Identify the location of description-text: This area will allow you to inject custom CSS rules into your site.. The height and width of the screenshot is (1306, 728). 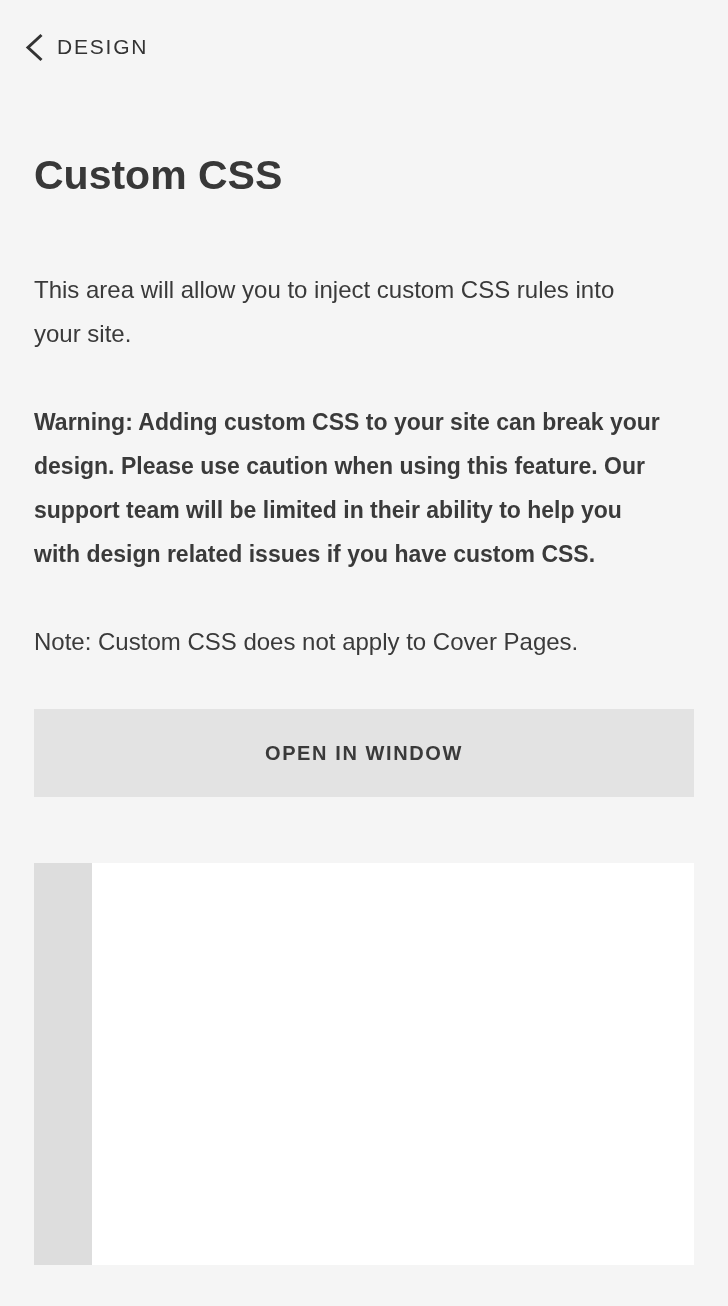
(325, 312).